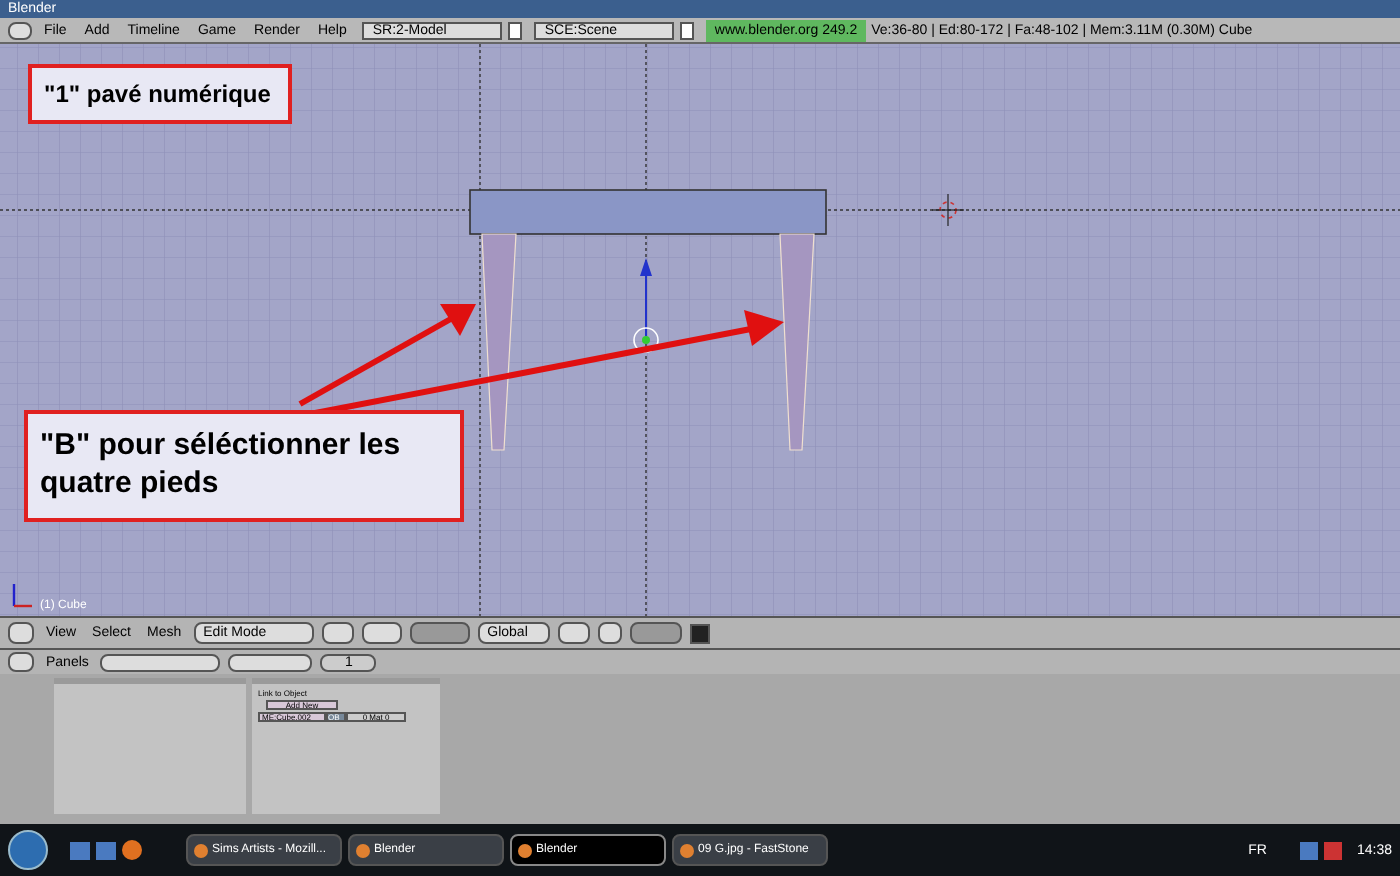  I want to click on select-mode-icon, so click(655, 633).